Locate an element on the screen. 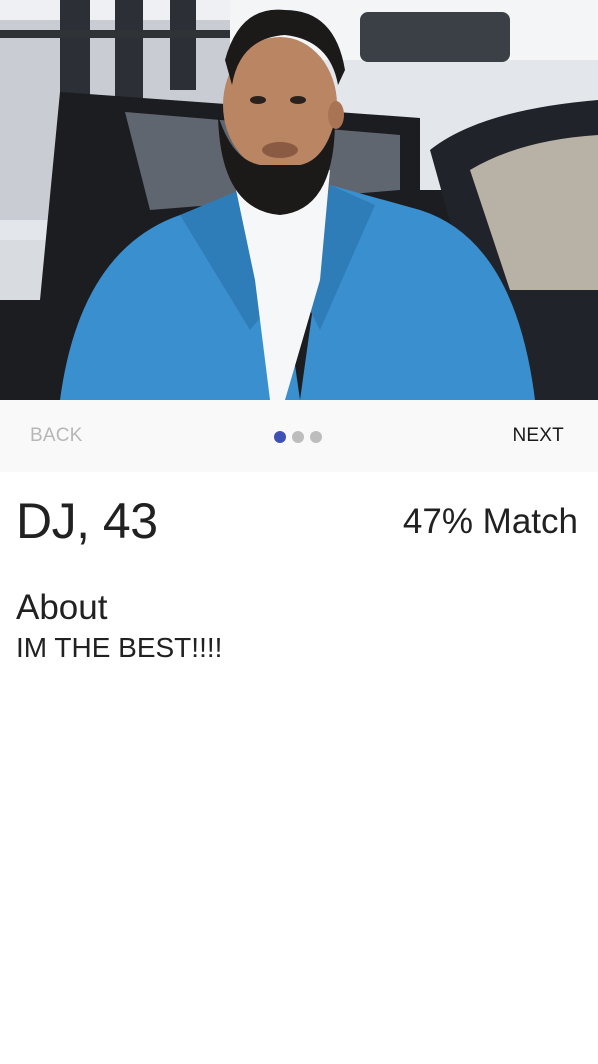  match-percentage: 47% Match is located at coordinates (490, 521).